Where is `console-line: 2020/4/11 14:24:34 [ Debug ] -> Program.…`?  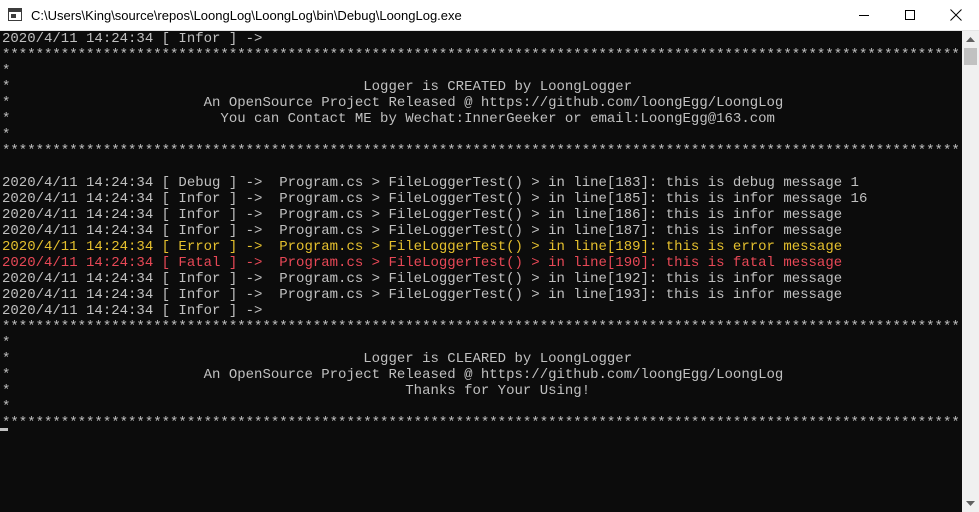
console-line: 2020/4/11 14:24:34 [ Debug ] -> Program.… is located at coordinates (430, 183).